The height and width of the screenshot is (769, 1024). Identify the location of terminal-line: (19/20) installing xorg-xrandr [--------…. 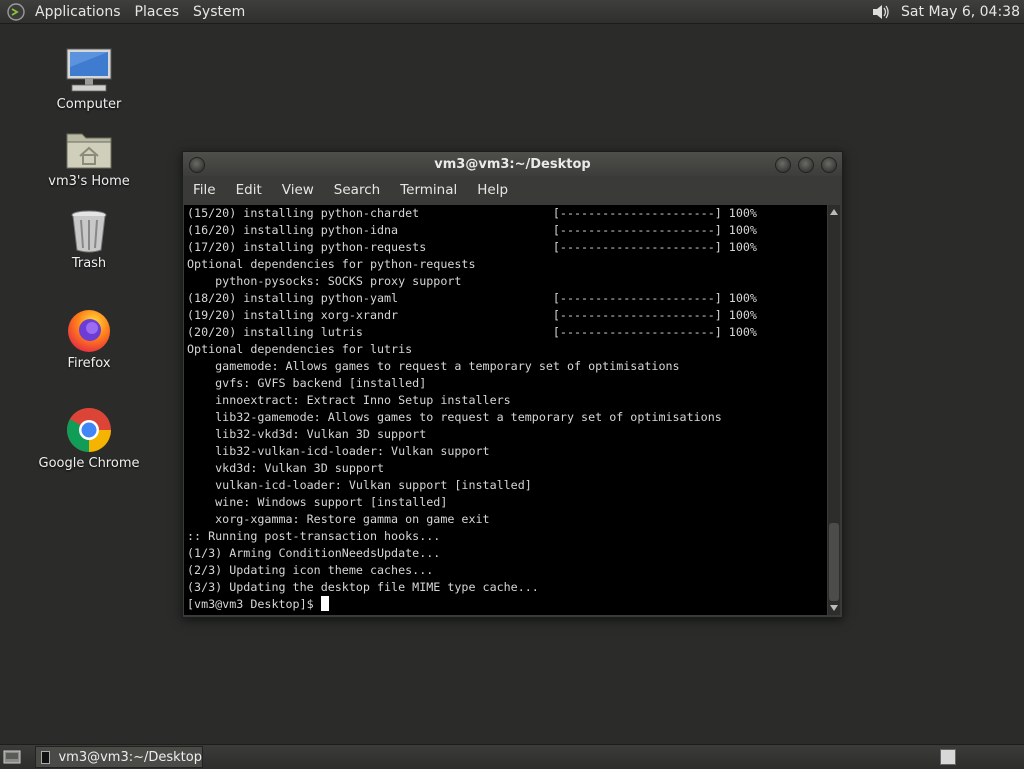
(472, 315).